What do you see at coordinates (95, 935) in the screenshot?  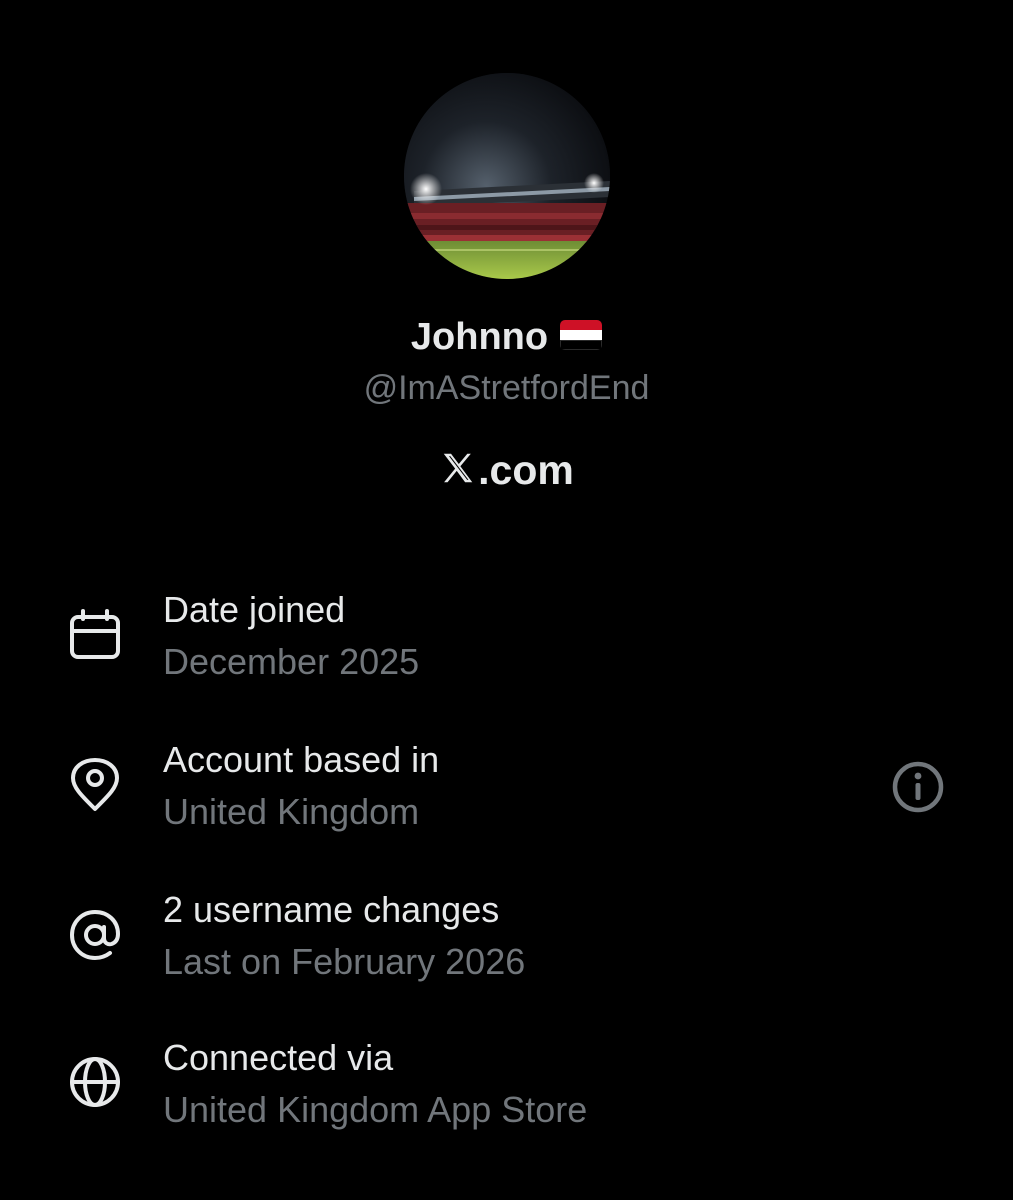 I see `at-sign-icon` at bounding box center [95, 935].